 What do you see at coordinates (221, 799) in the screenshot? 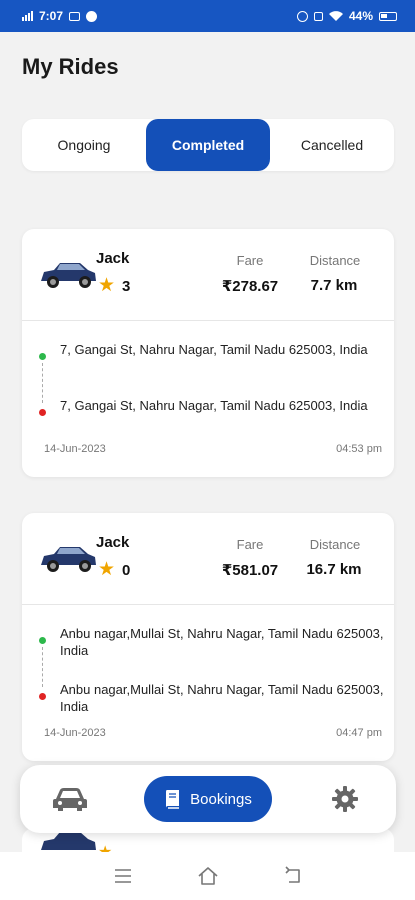
I see `bookings-label: Bookings` at bounding box center [221, 799].